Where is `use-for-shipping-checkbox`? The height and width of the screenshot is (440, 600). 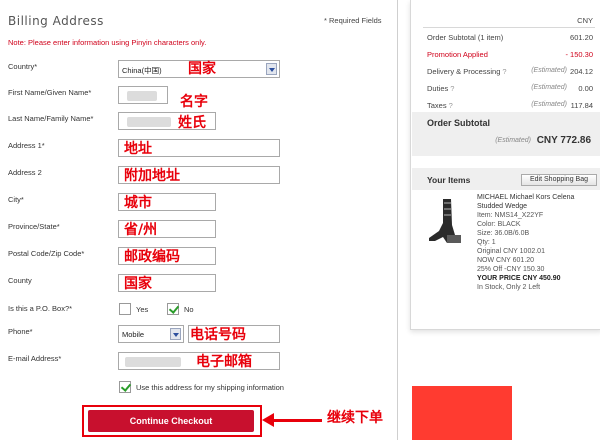
use-for-shipping-checkbox is located at coordinates (125, 387).